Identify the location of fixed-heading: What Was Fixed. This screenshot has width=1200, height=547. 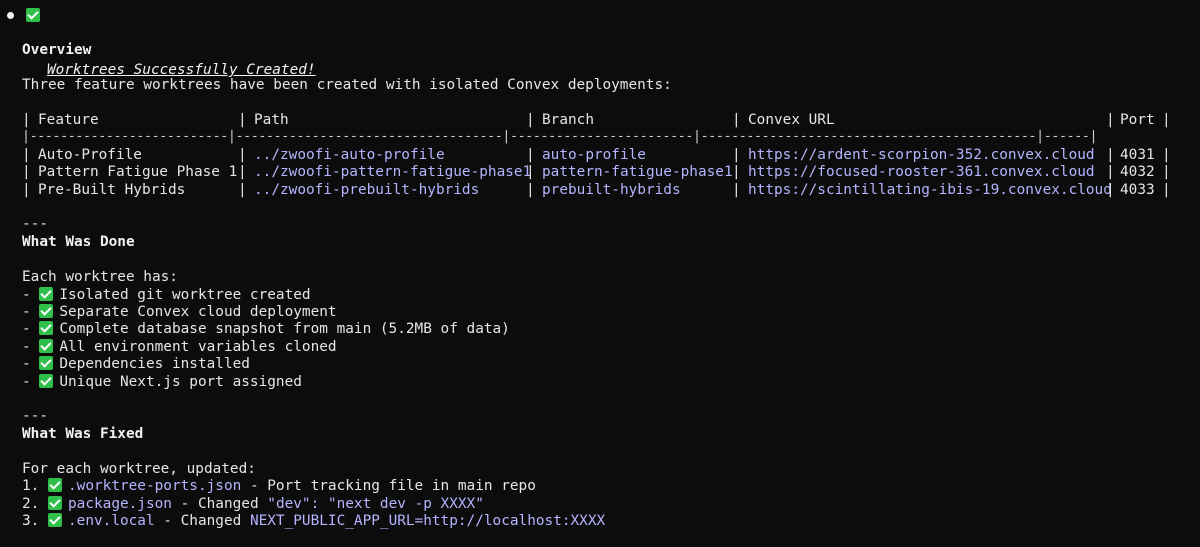
(83, 434).